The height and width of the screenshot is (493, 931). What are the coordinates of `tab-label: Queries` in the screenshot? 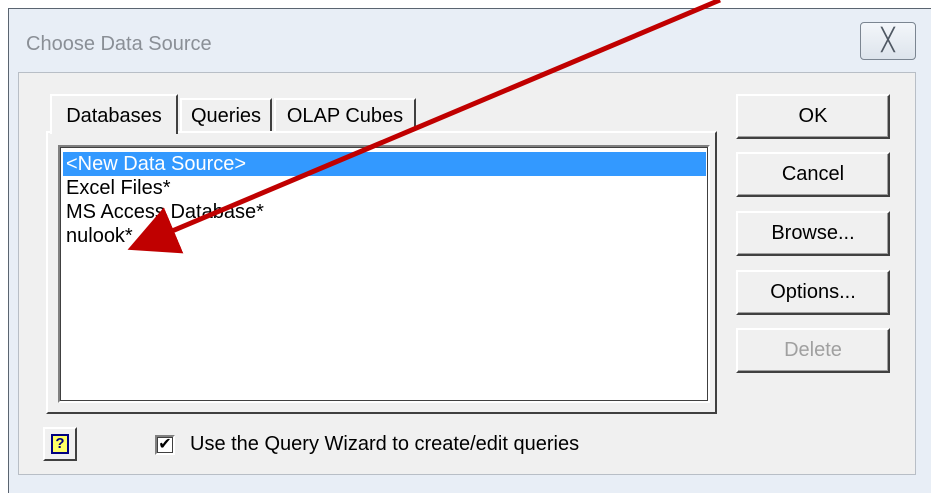 It's located at (226, 116).